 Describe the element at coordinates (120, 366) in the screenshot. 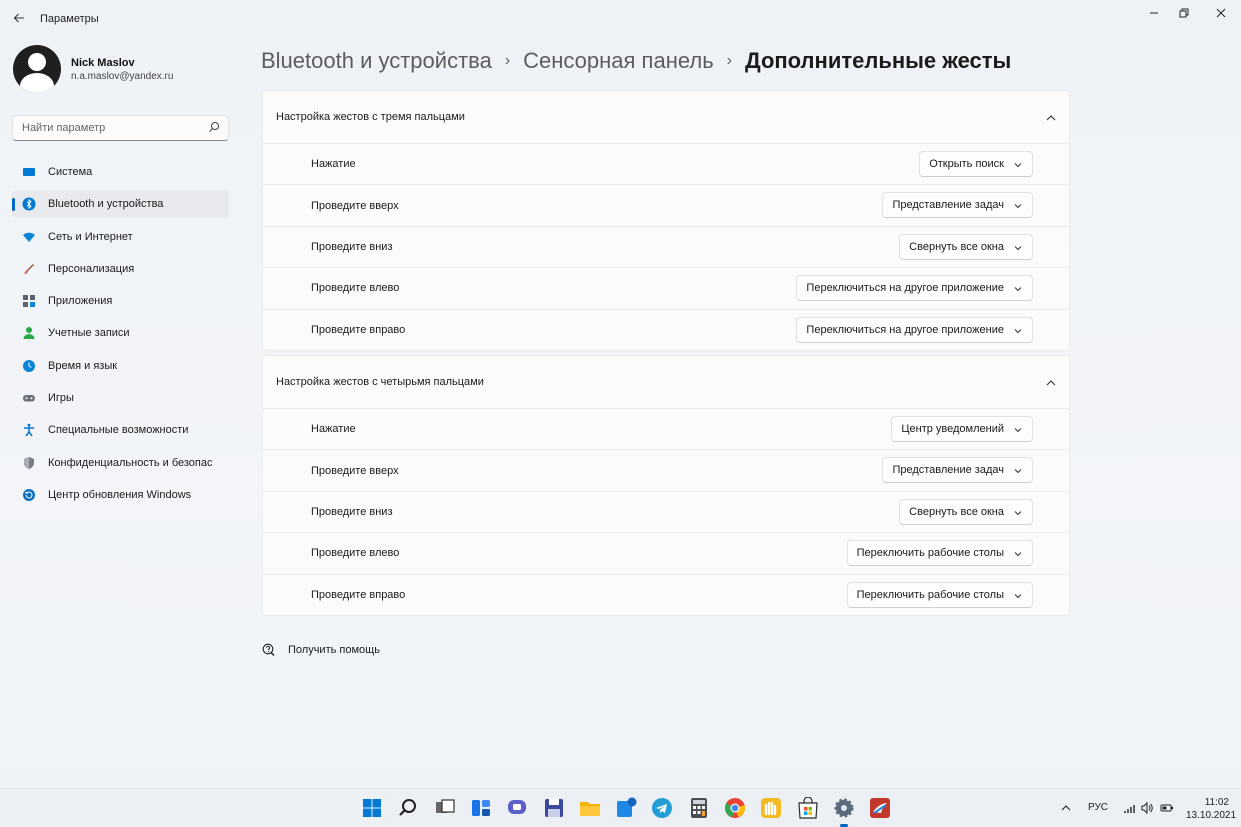

I see `sidebar-item-6: Время и язык` at that location.